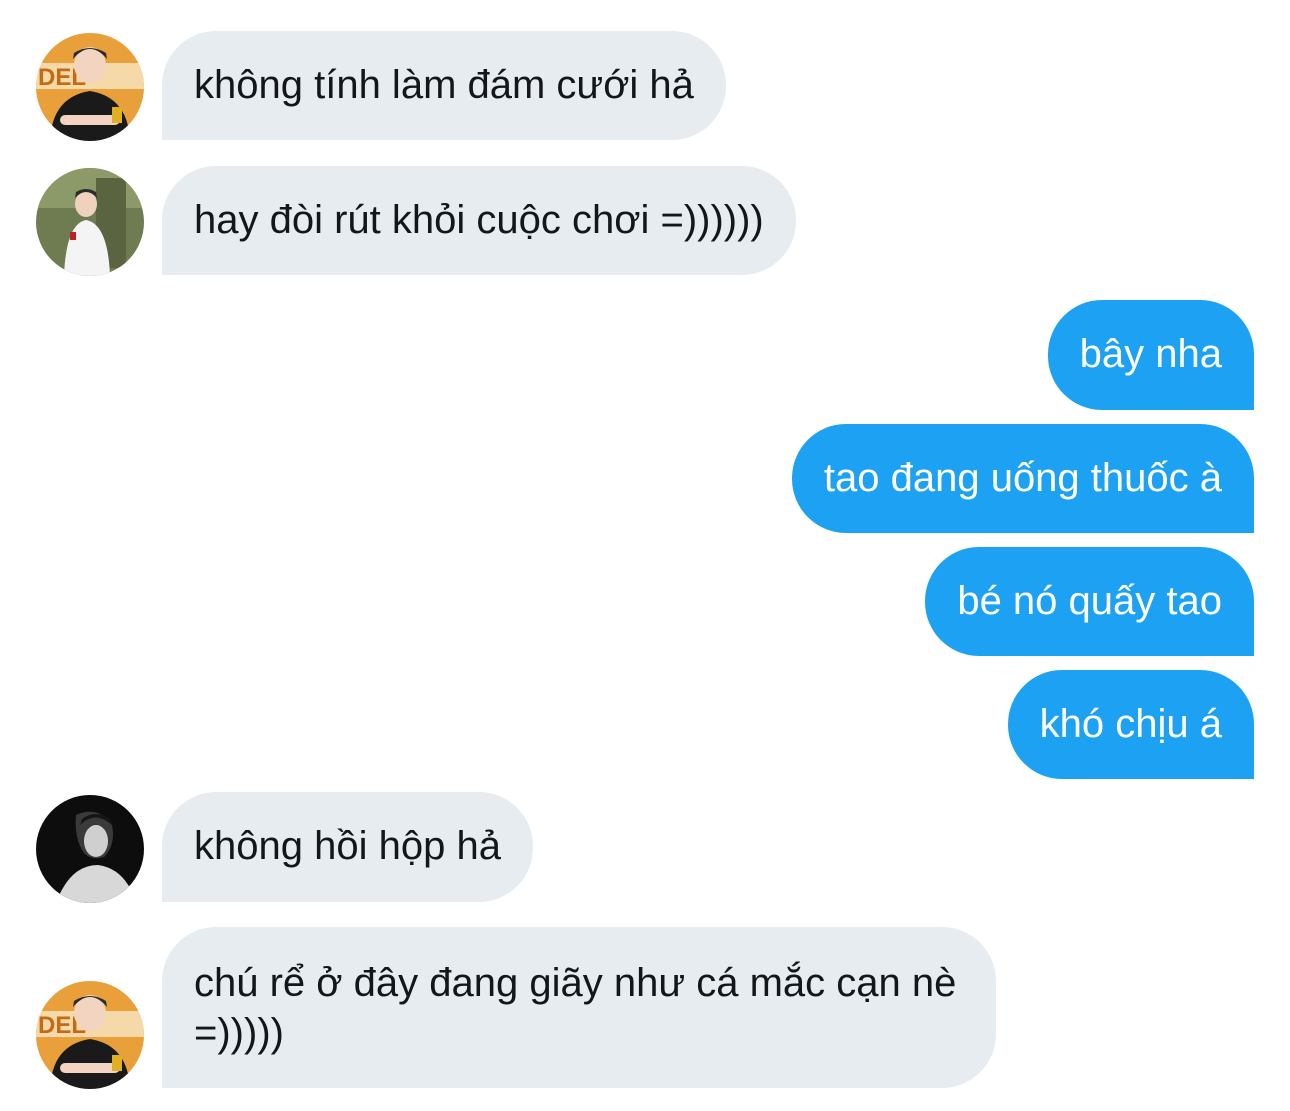 The image size is (1290, 1111). I want to click on message-text: khó chịu á, so click(1130, 724).